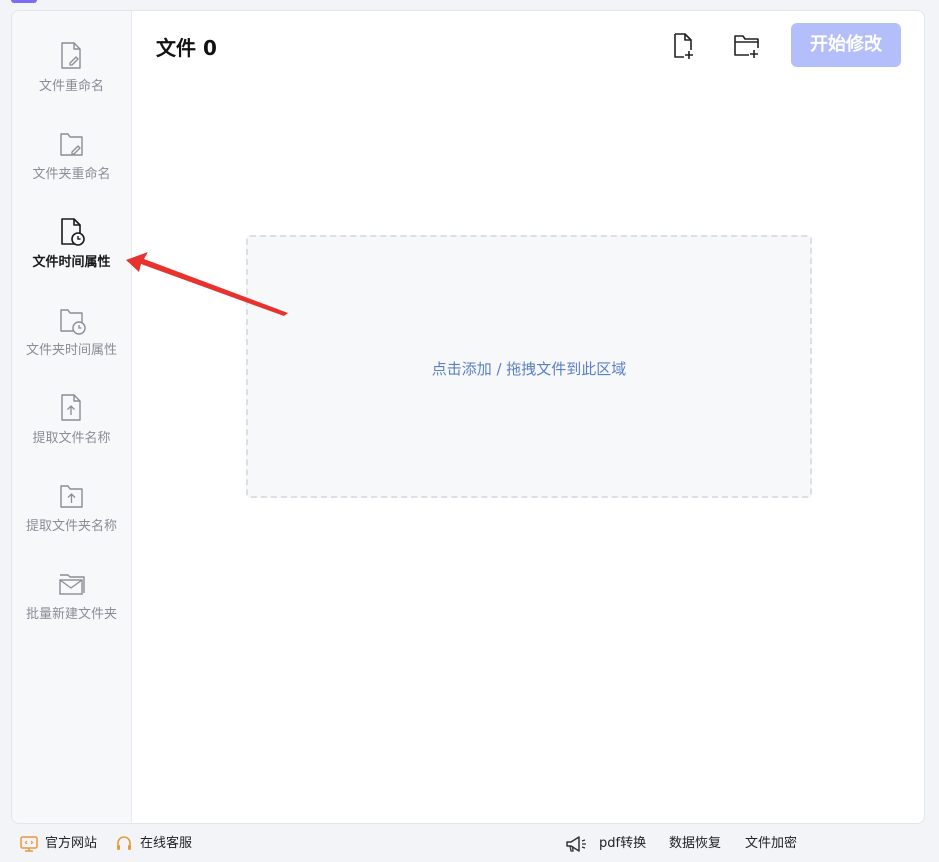  Describe the element at coordinates (71, 86) in the screenshot. I see `sidebar-item-label: 文件重命名` at that location.